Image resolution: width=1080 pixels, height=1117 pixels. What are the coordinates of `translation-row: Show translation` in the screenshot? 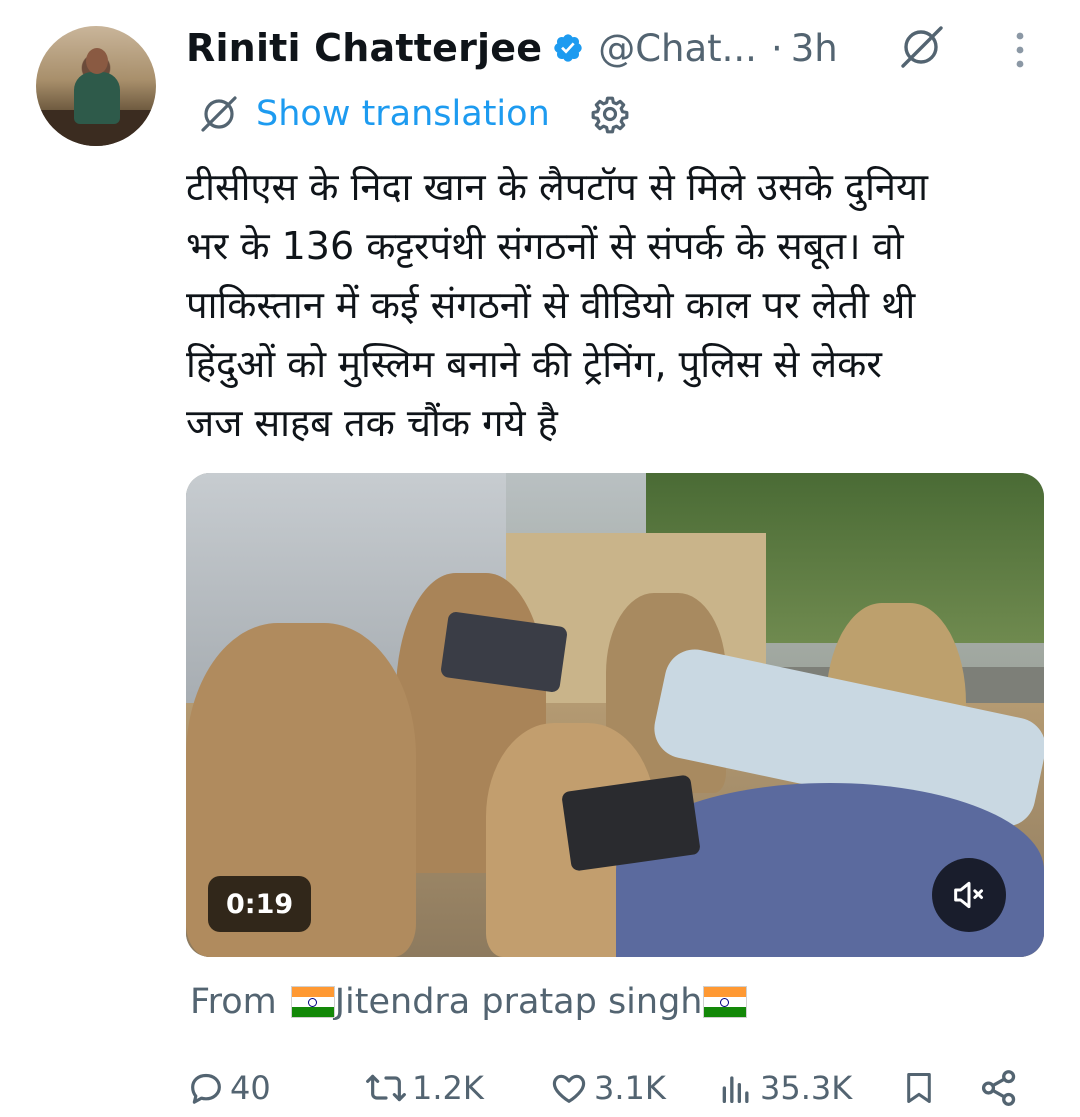 It's located at (415, 114).